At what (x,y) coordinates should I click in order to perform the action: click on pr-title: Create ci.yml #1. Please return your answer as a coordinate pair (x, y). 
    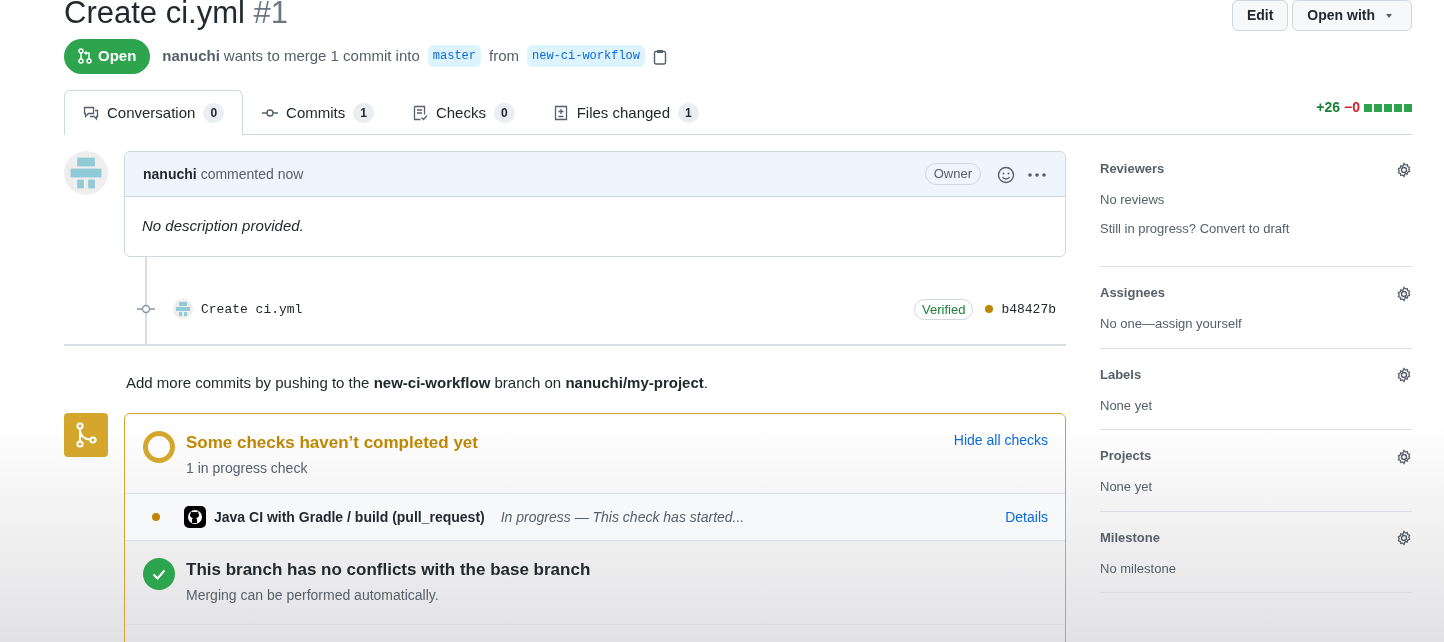
    Looking at the image, I should click on (176, 15).